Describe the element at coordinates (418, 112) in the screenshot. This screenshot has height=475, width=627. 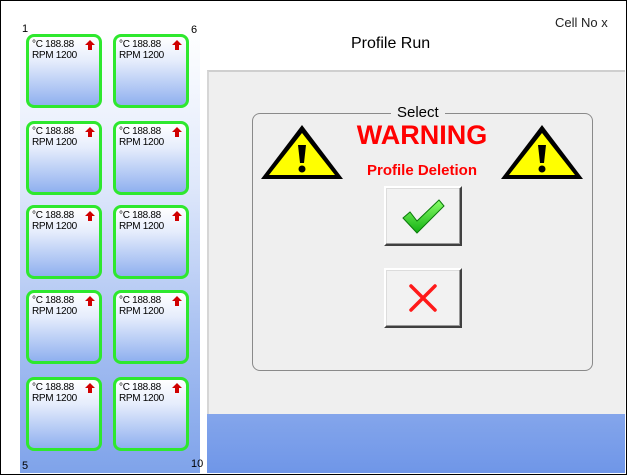
I see `select-group-label: Select` at that location.